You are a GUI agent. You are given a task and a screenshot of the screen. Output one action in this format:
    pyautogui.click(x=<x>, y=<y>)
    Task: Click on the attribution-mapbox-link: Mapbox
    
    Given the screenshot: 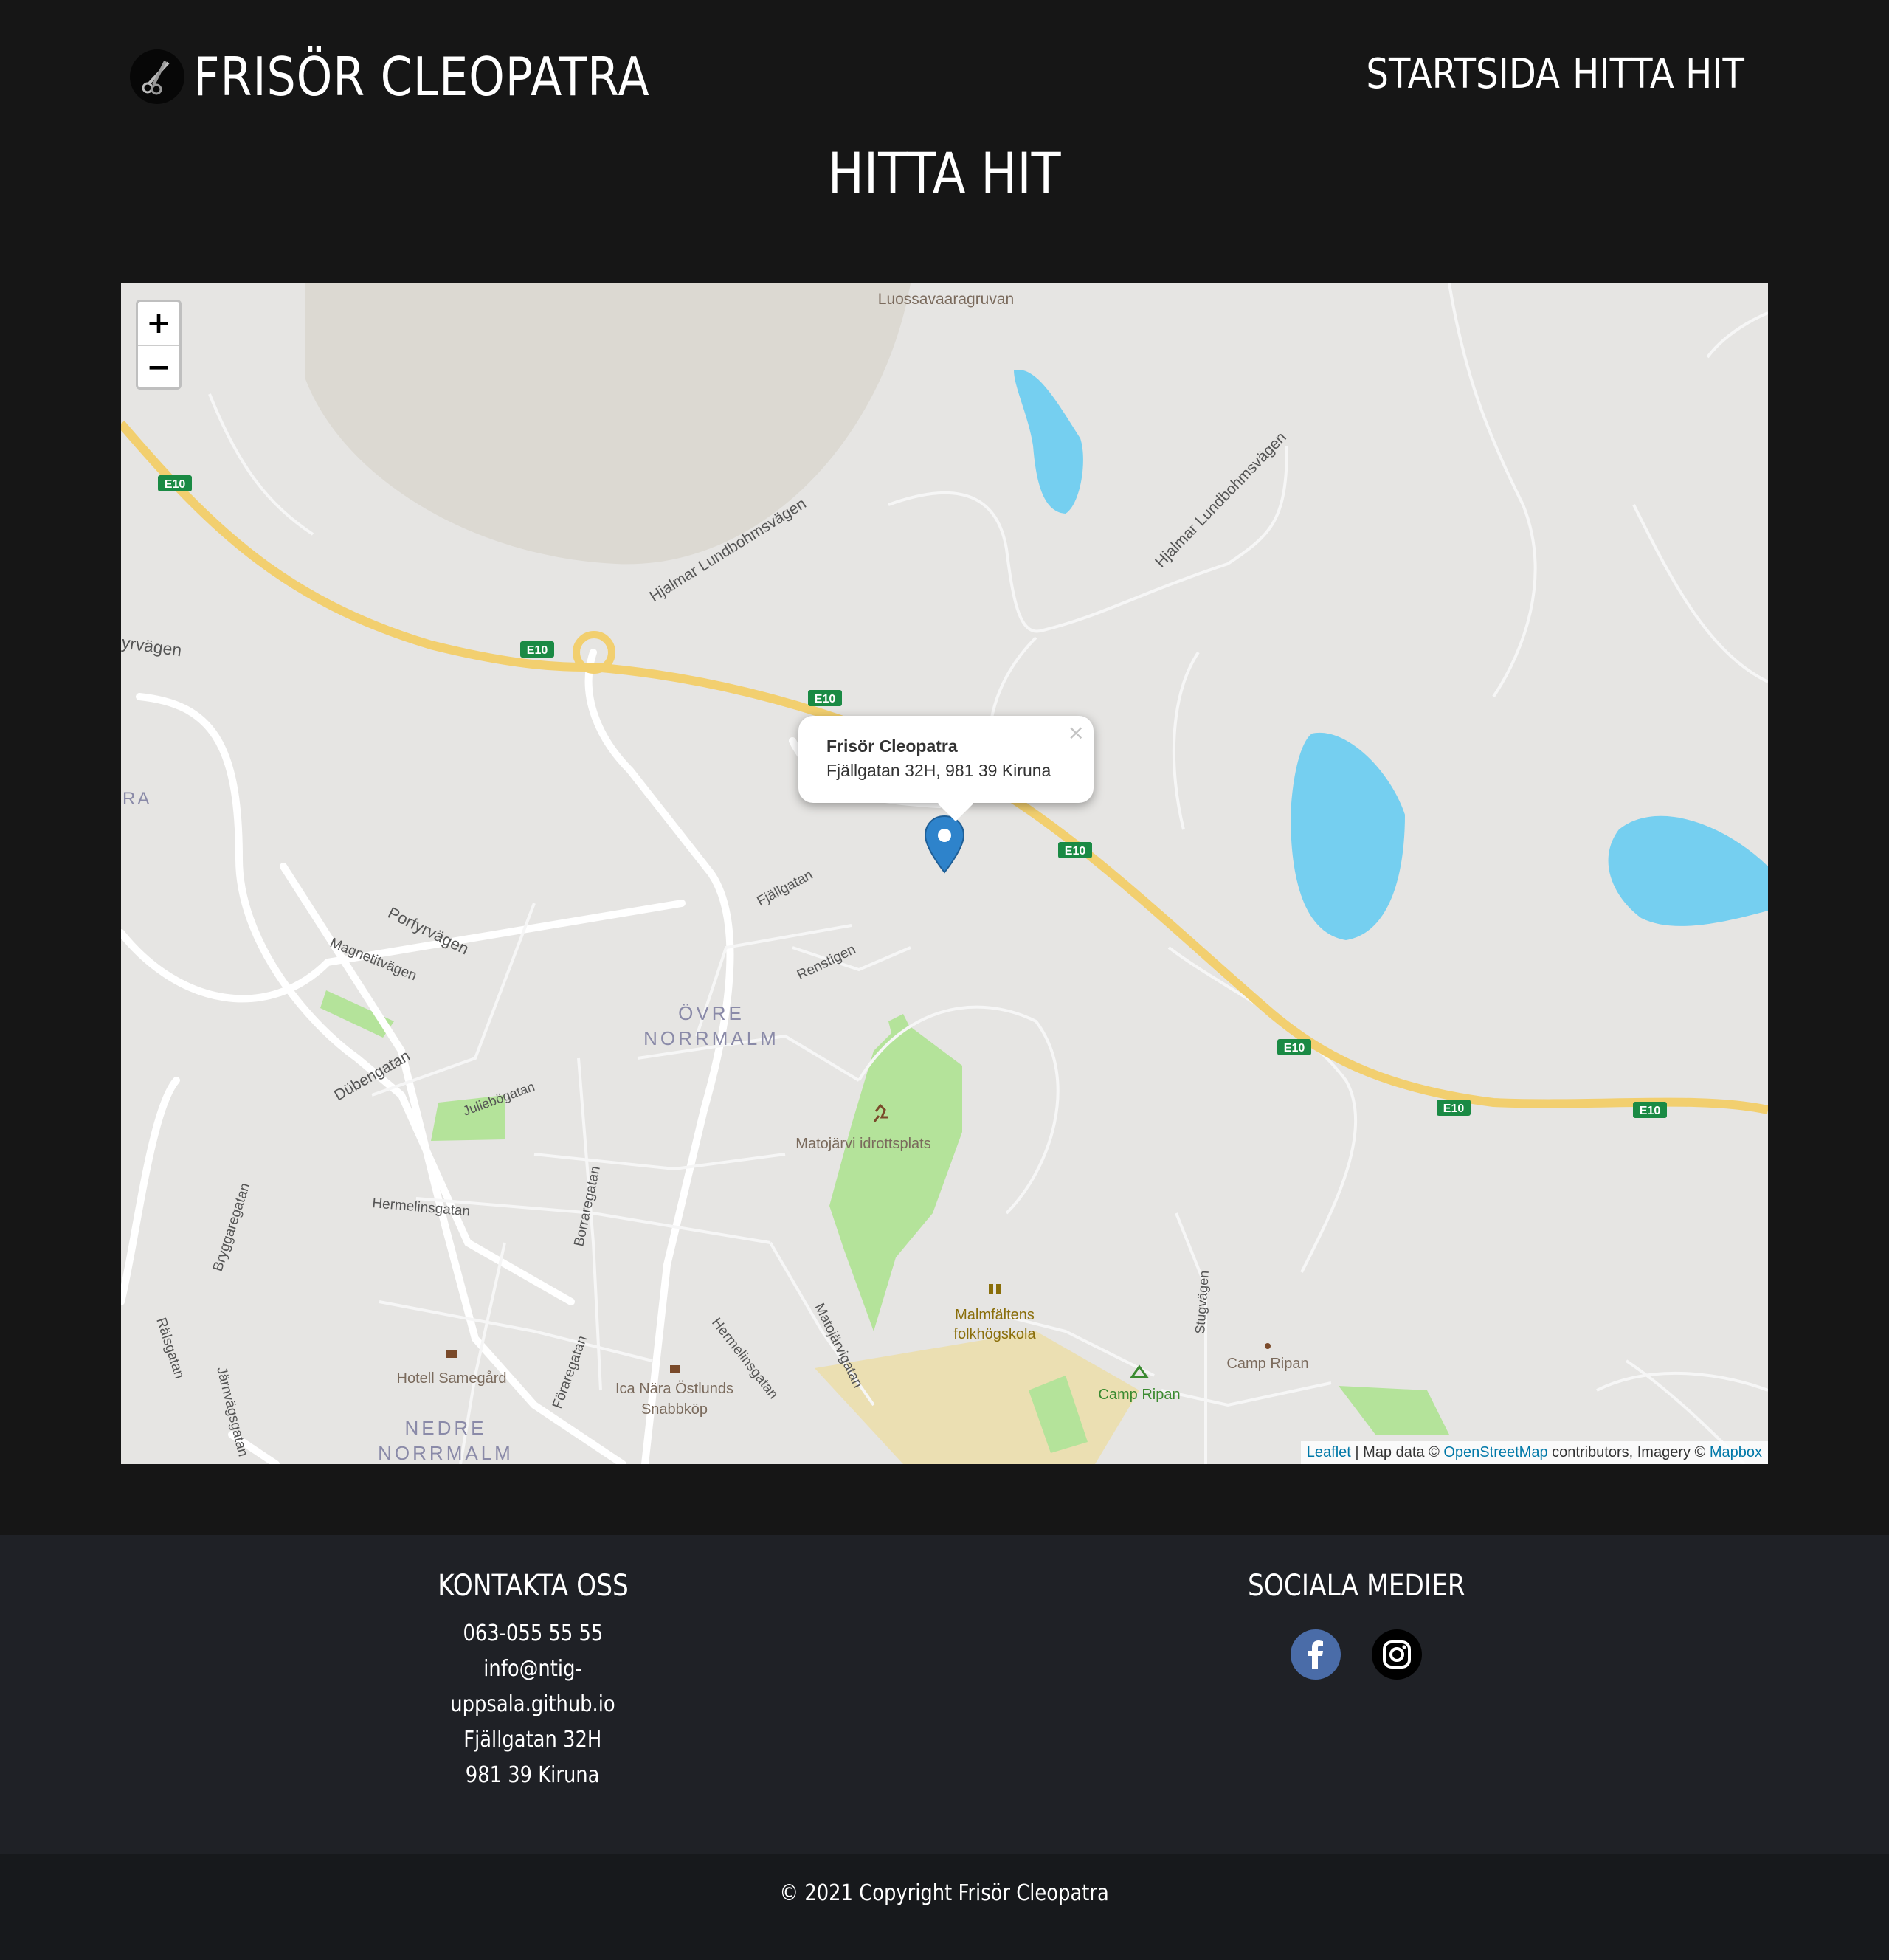 What is the action you would take?
    pyautogui.click(x=1736, y=1452)
    